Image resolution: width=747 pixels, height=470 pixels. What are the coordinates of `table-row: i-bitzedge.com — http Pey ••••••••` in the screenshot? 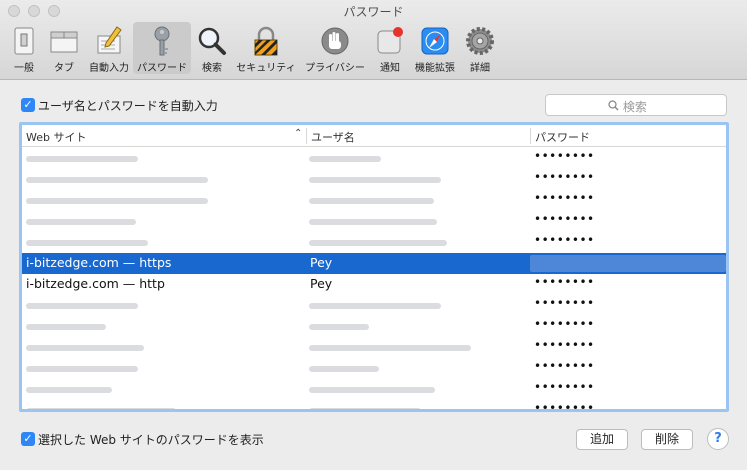 It's located at (374, 284).